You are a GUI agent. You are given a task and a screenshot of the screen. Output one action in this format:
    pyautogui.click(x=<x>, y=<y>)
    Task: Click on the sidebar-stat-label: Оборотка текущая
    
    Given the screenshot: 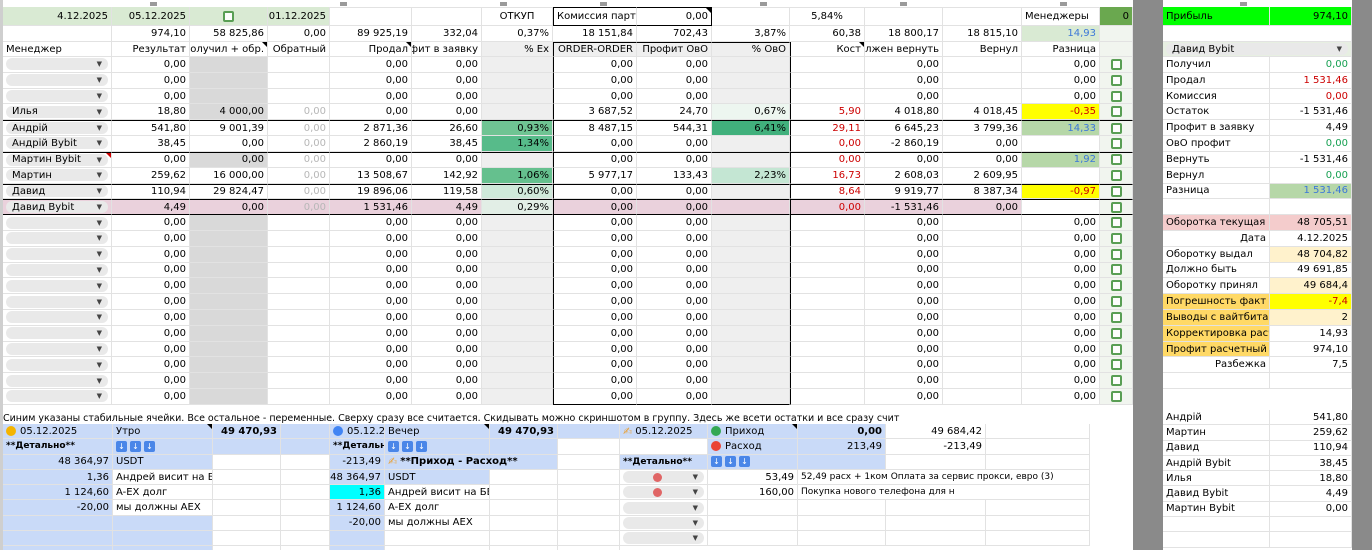 What is the action you would take?
    pyautogui.click(x=1216, y=223)
    